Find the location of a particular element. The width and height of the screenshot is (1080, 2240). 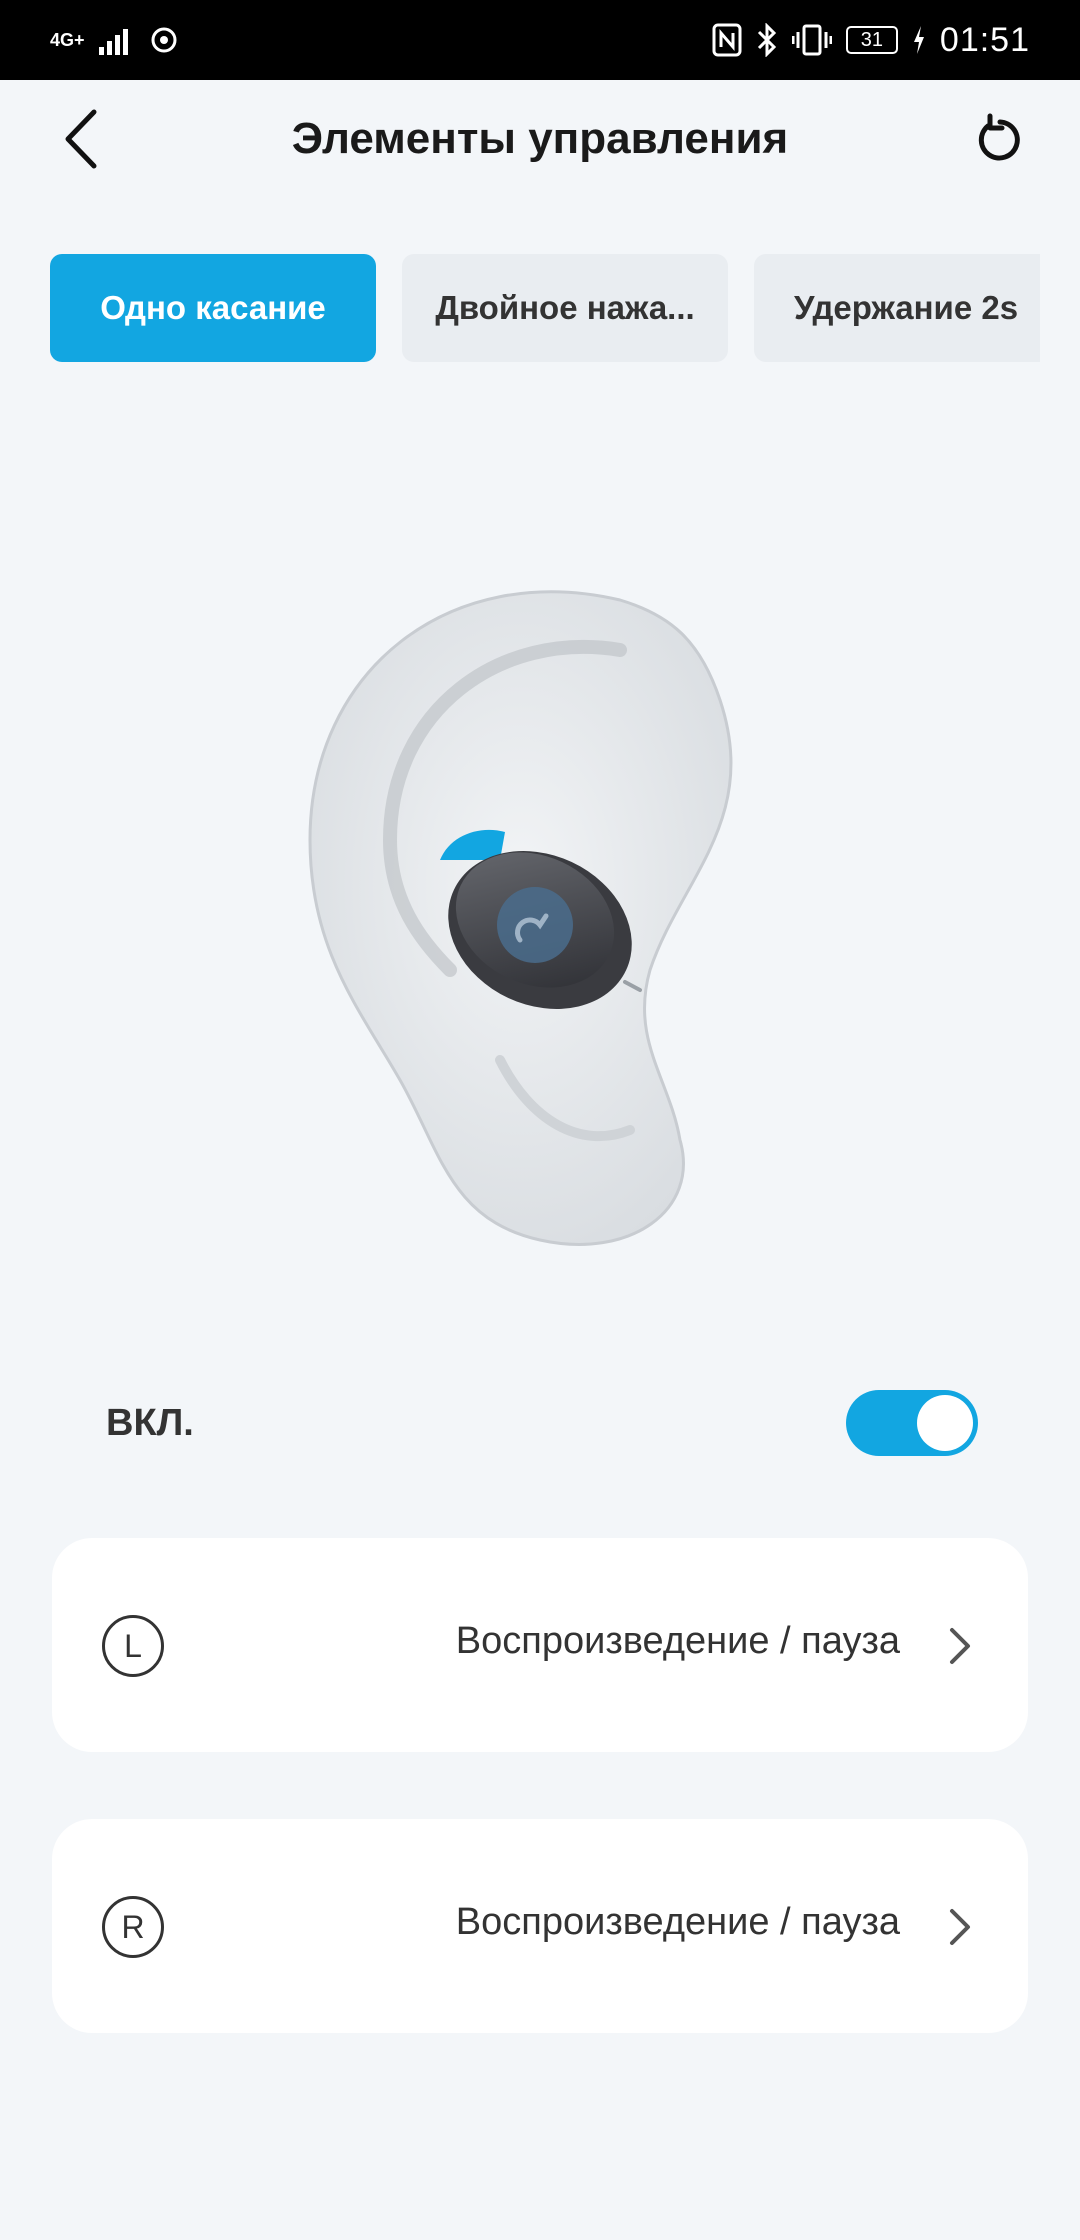

app-header: Элементы управления is located at coordinates (540, 139).